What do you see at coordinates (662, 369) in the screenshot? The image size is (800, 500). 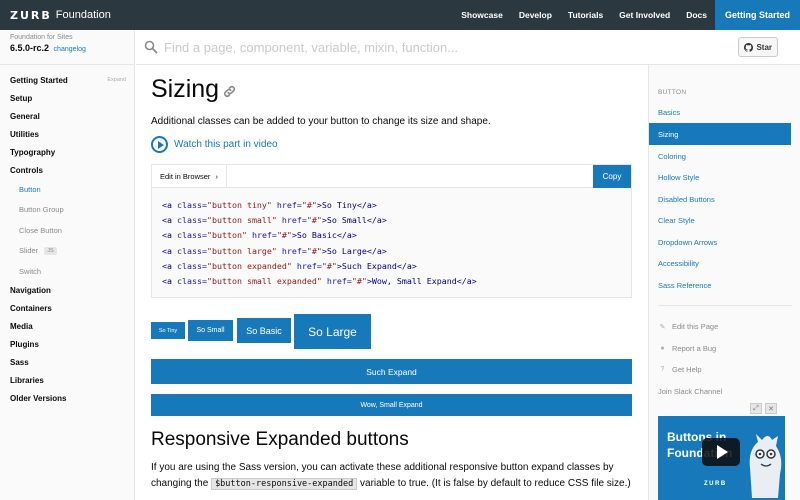 I see `question-icon: ?` at bounding box center [662, 369].